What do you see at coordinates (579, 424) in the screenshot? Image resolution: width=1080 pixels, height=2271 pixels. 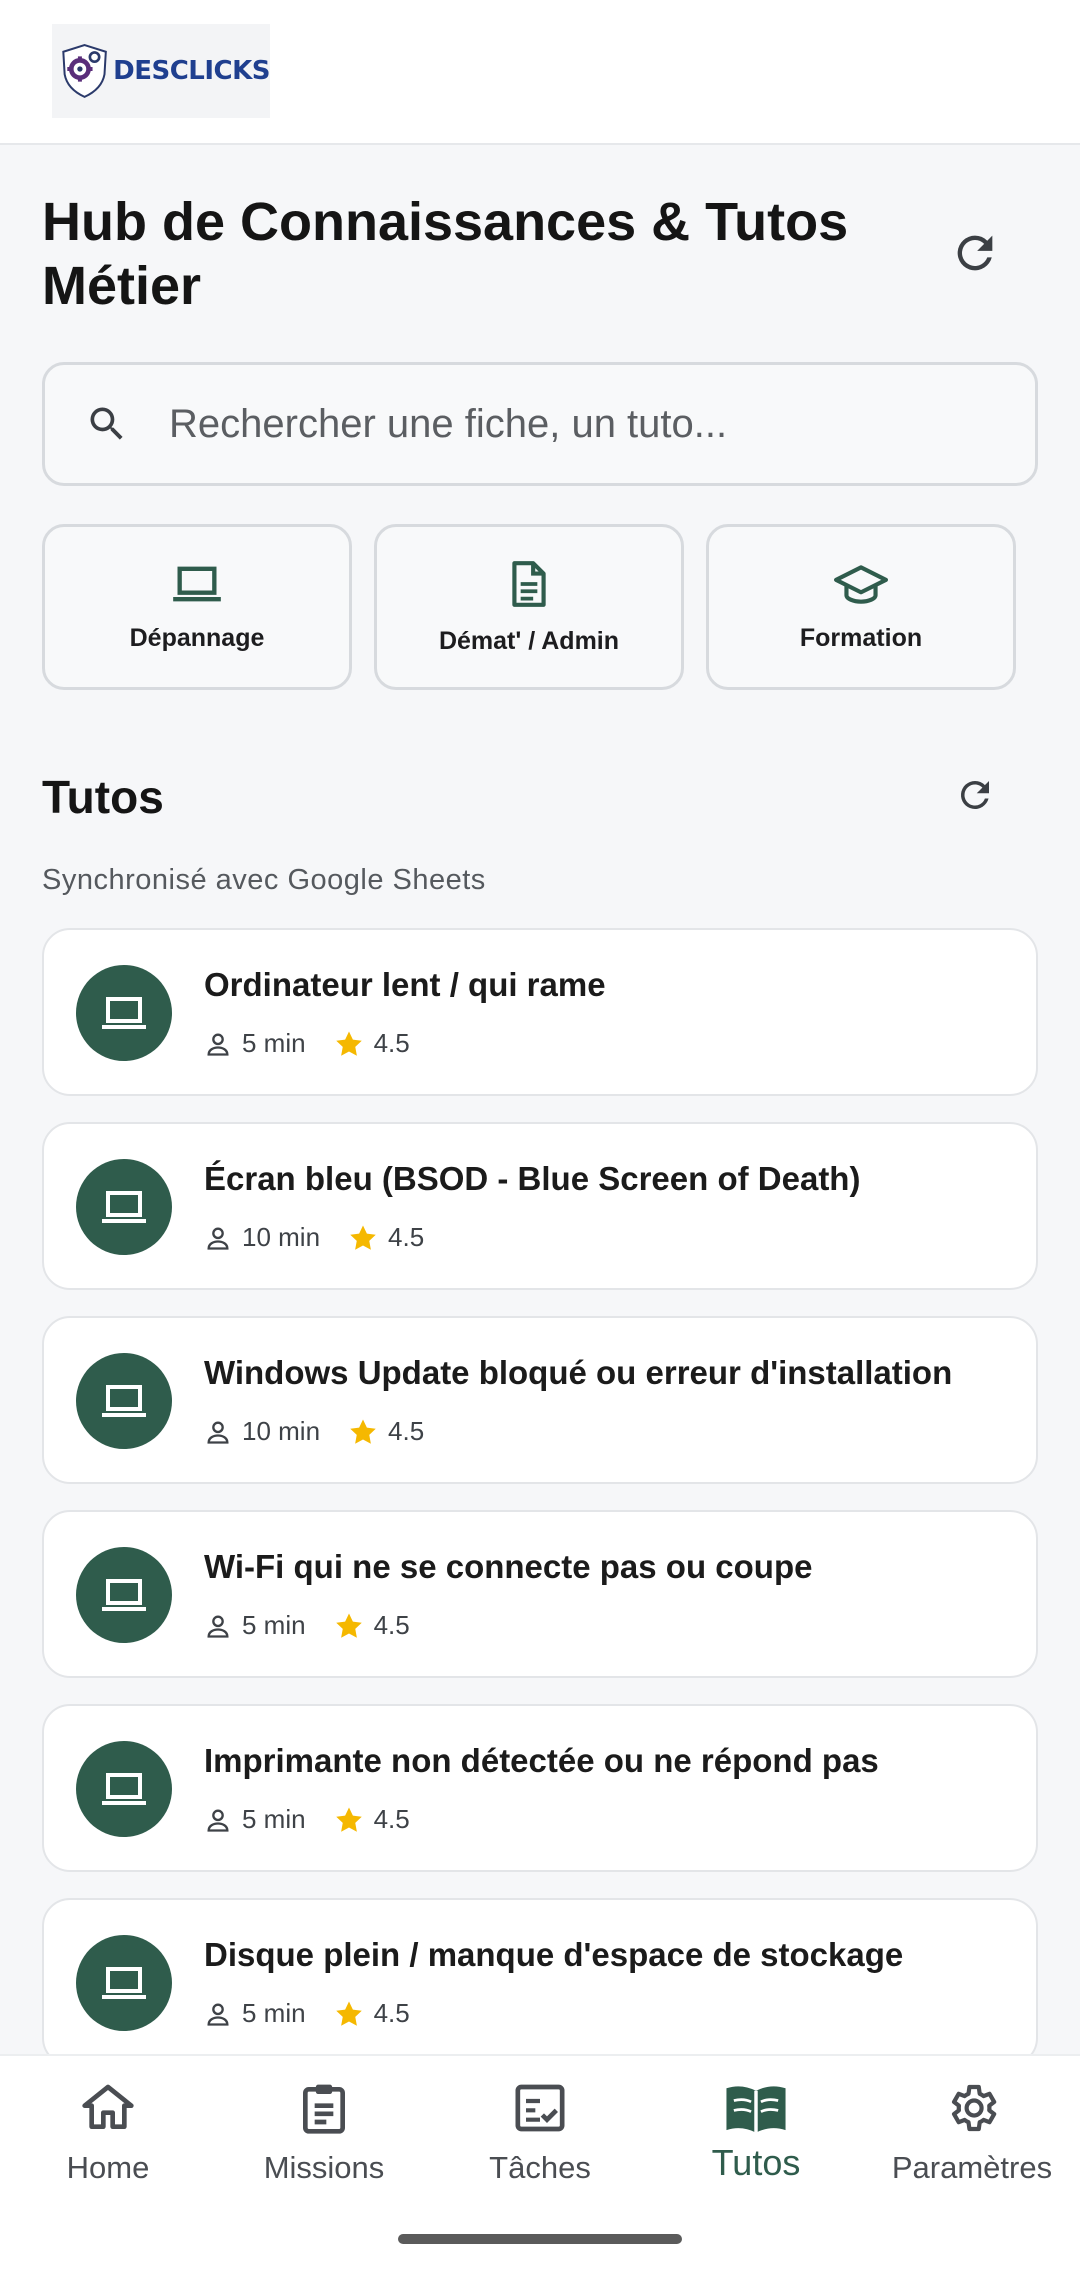 I see `search-input` at bounding box center [579, 424].